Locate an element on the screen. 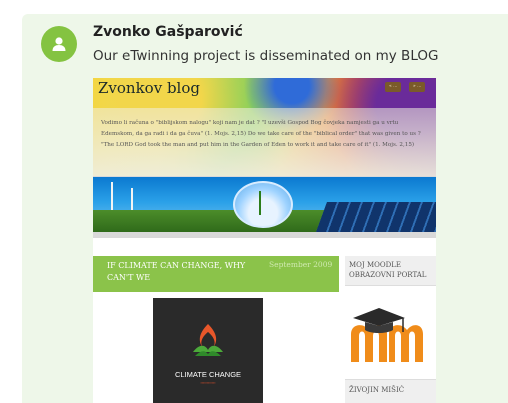  solar-panels is located at coordinates (376, 217).